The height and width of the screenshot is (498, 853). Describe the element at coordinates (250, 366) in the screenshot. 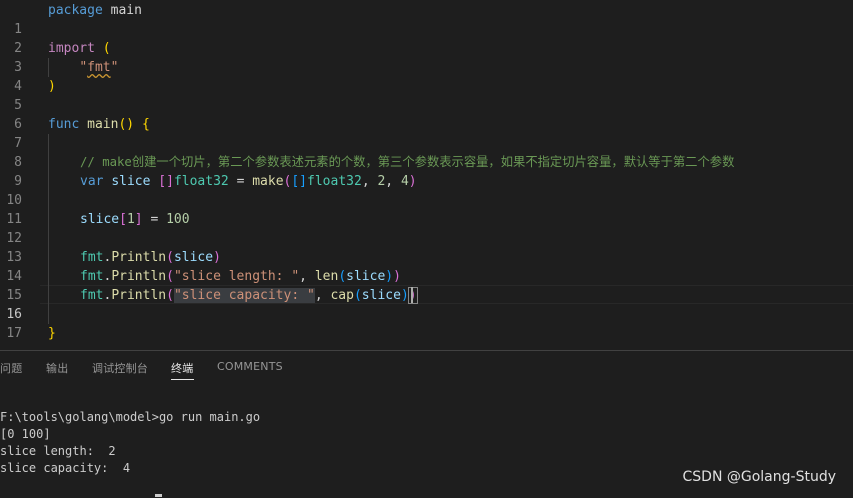

I see `tab-comments: COMMENTS` at that location.